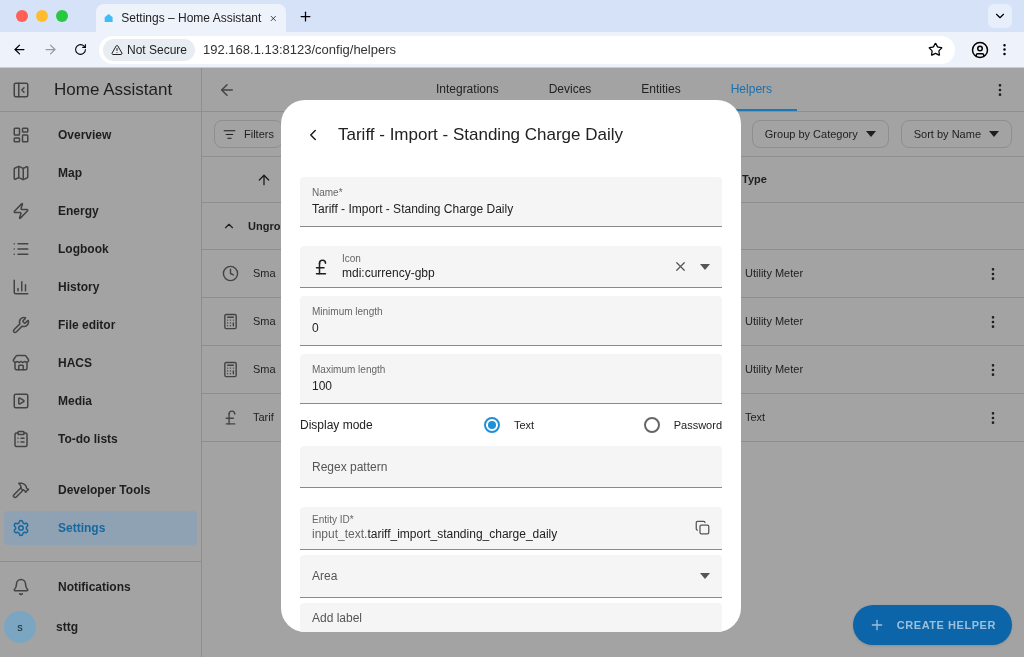 The image size is (1024, 657). Describe the element at coordinates (229, 134) in the screenshot. I see `filter-icon` at that location.